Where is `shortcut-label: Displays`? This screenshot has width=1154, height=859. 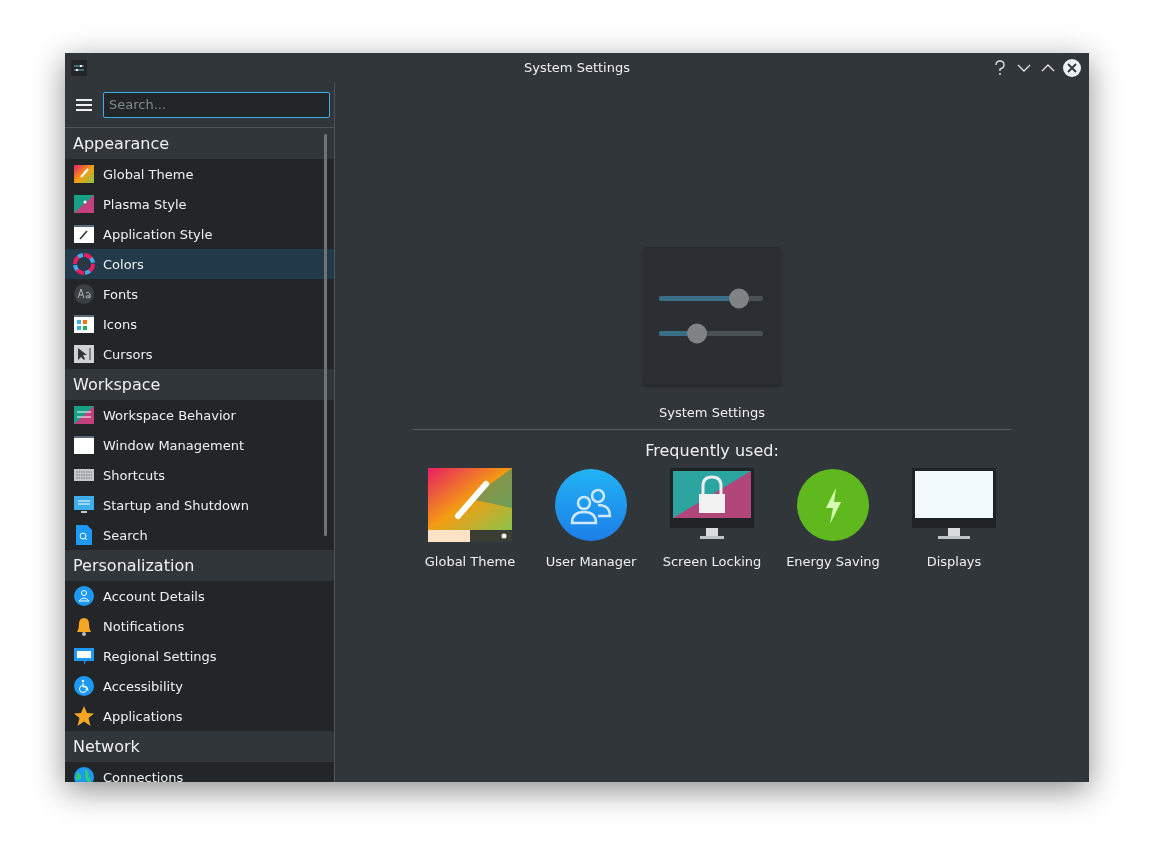 shortcut-label: Displays is located at coordinates (954, 561).